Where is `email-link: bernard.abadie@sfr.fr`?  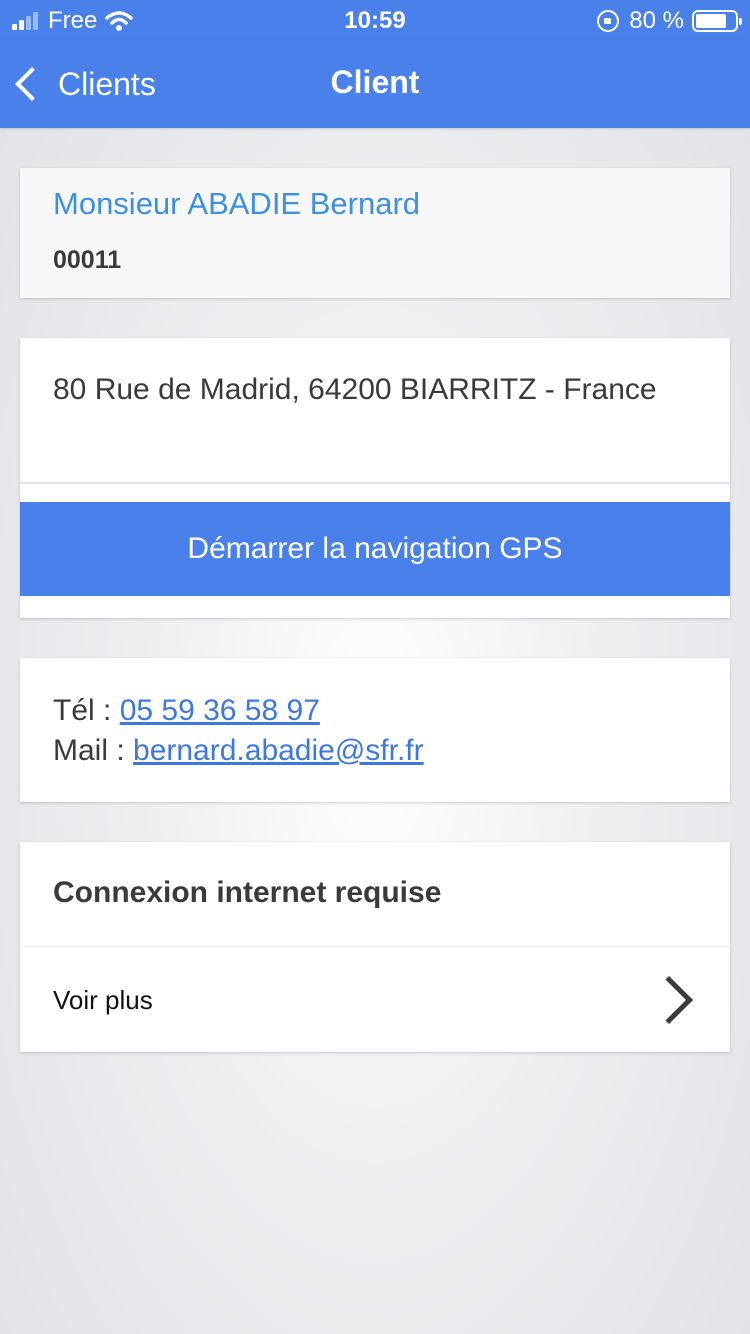
email-link: bernard.abadie@sfr.fr is located at coordinates (278, 750).